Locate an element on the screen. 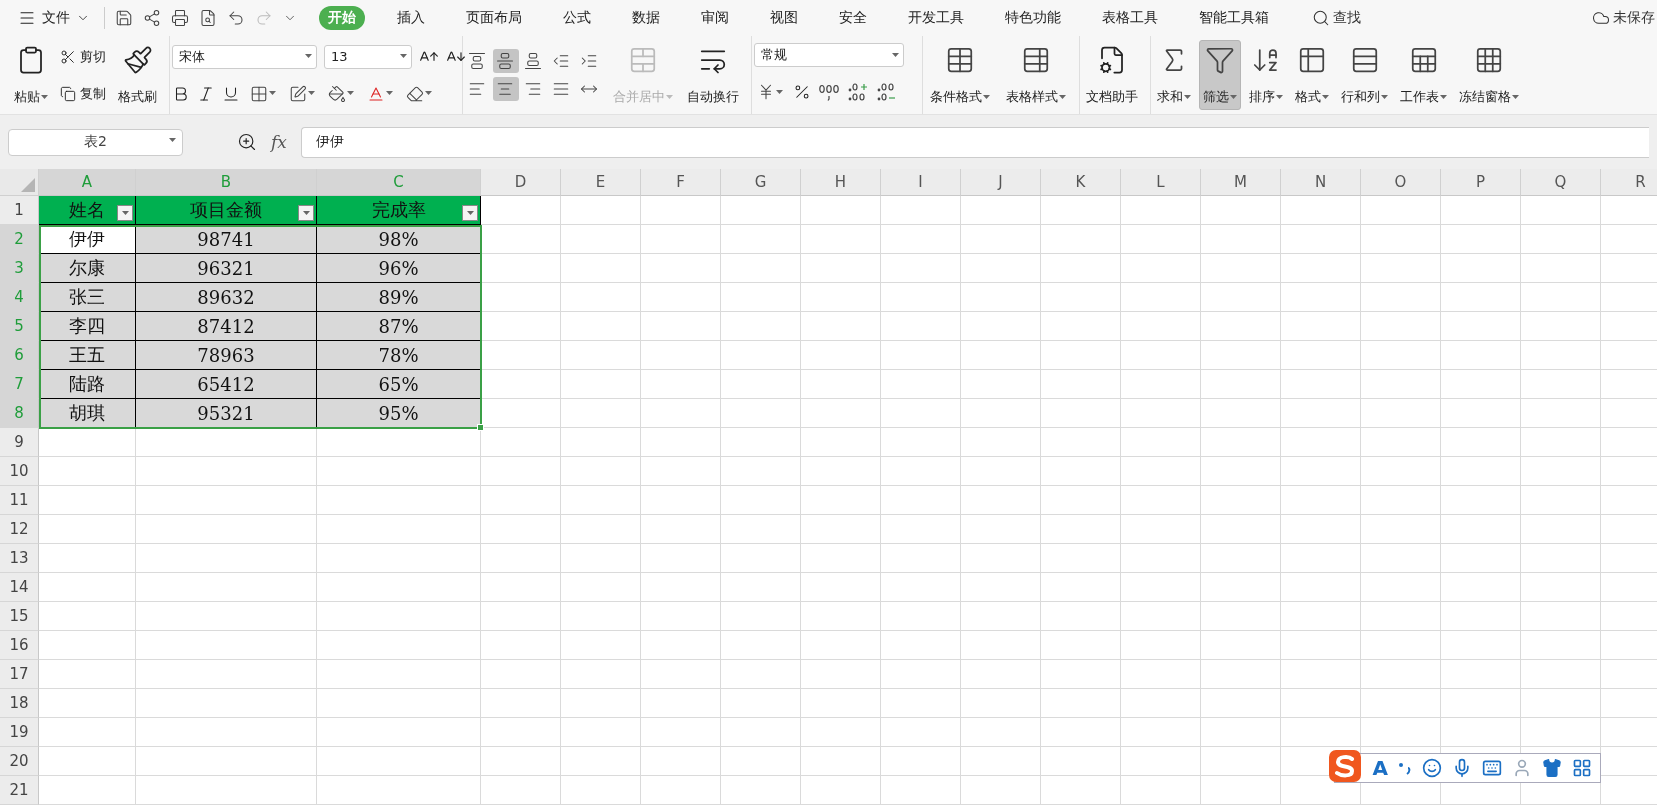 This screenshot has width=1657, height=805. table-cell: 78963 is located at coordinates (226, 355).